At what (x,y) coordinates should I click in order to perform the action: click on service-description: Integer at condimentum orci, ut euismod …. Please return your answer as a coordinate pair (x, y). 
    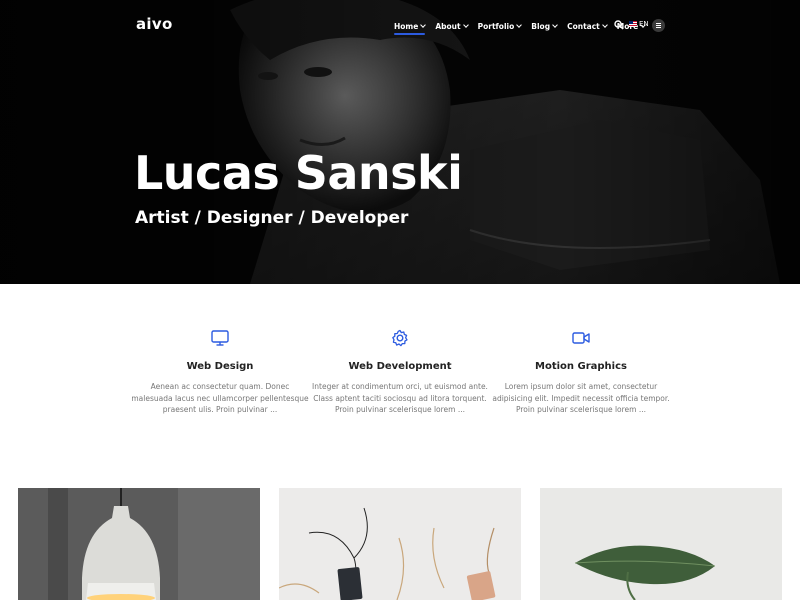
    Looking at the image, I should click on (400, 398).